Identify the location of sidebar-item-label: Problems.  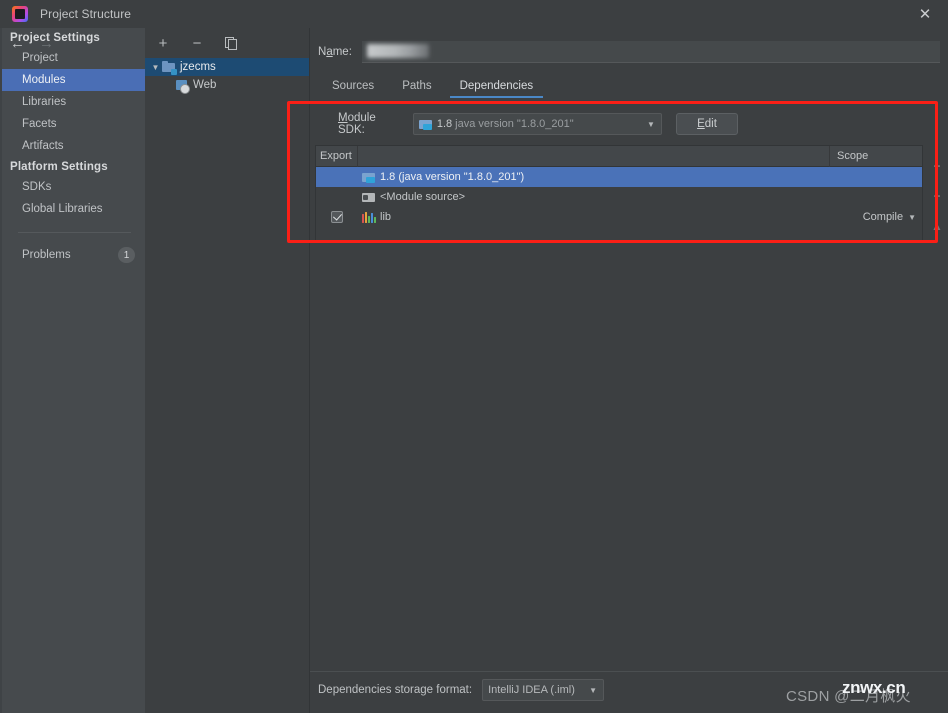
(46, 255).